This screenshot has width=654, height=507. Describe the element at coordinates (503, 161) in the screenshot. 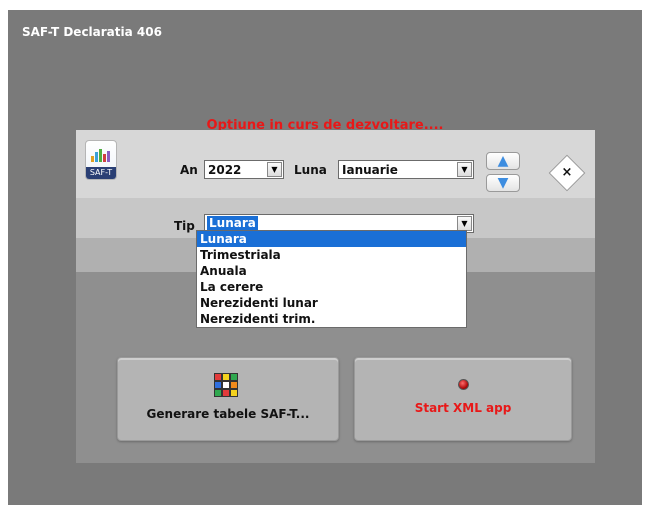

I see `arrow-up-icon: ▲` at that location.